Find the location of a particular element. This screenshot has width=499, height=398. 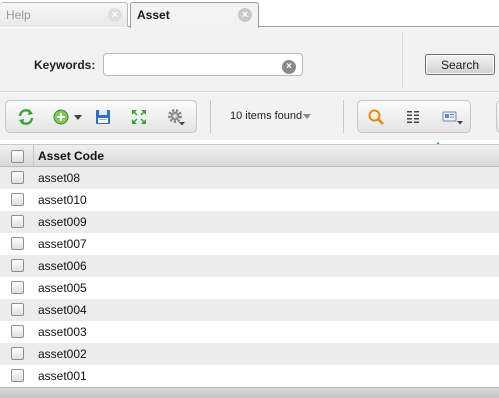

panel-divider is located at coordinates (402, 60).